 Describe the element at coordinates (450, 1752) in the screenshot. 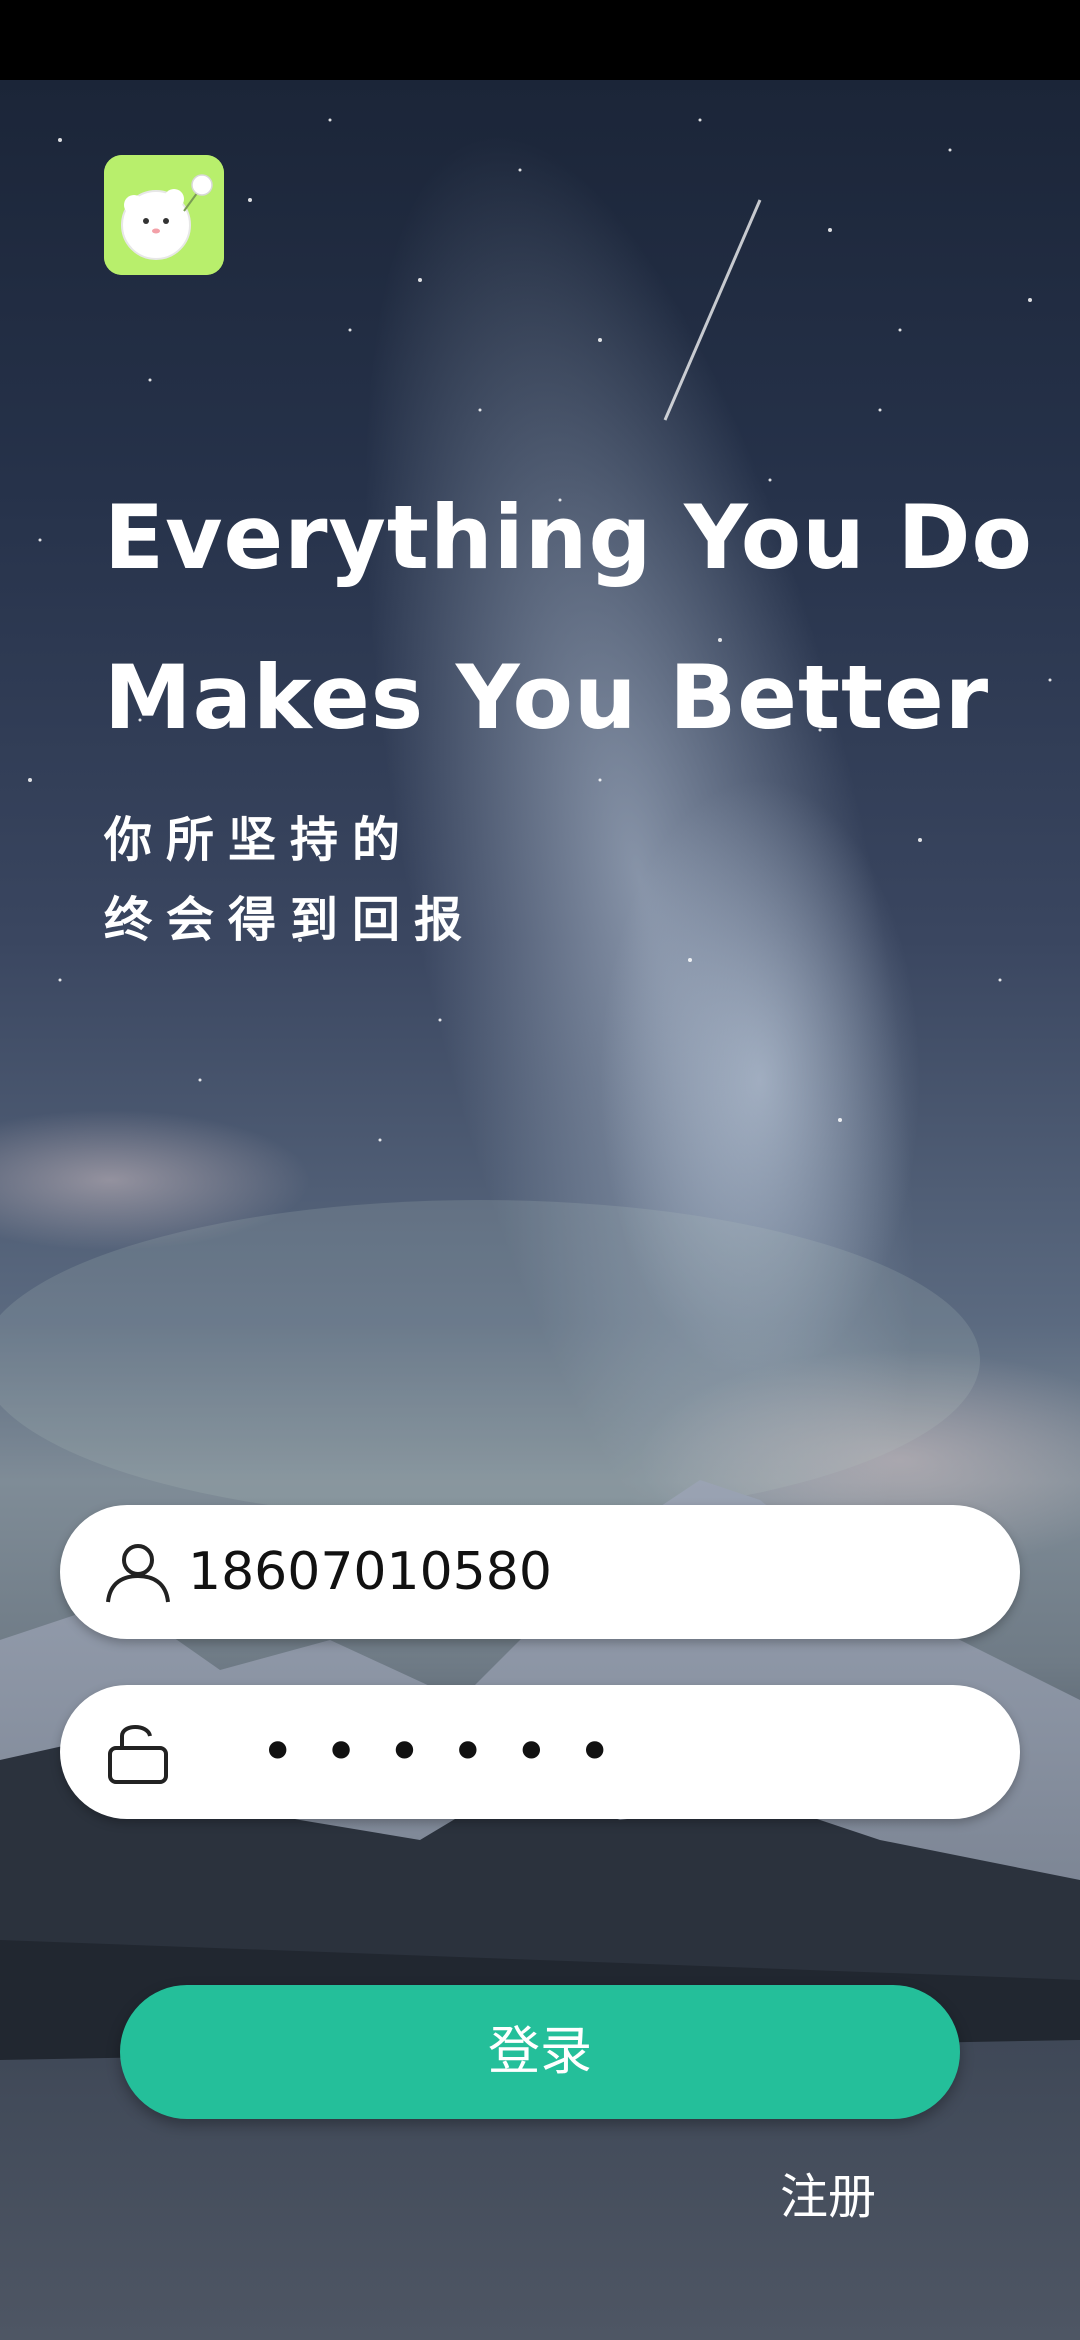

I see `password-value: ••••••` at that location.